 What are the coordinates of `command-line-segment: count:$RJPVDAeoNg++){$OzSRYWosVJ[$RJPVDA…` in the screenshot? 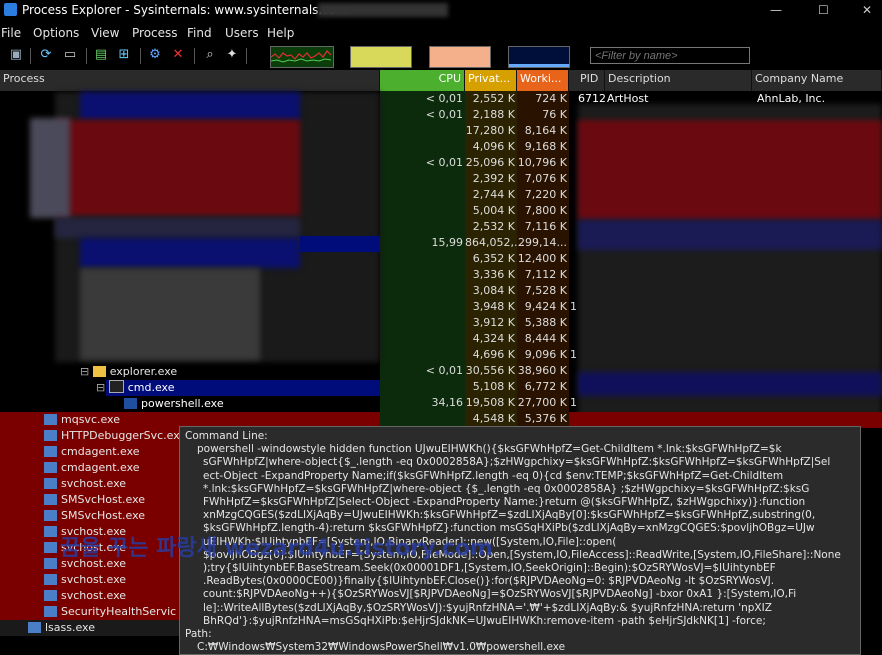 It's located at (500, 594).